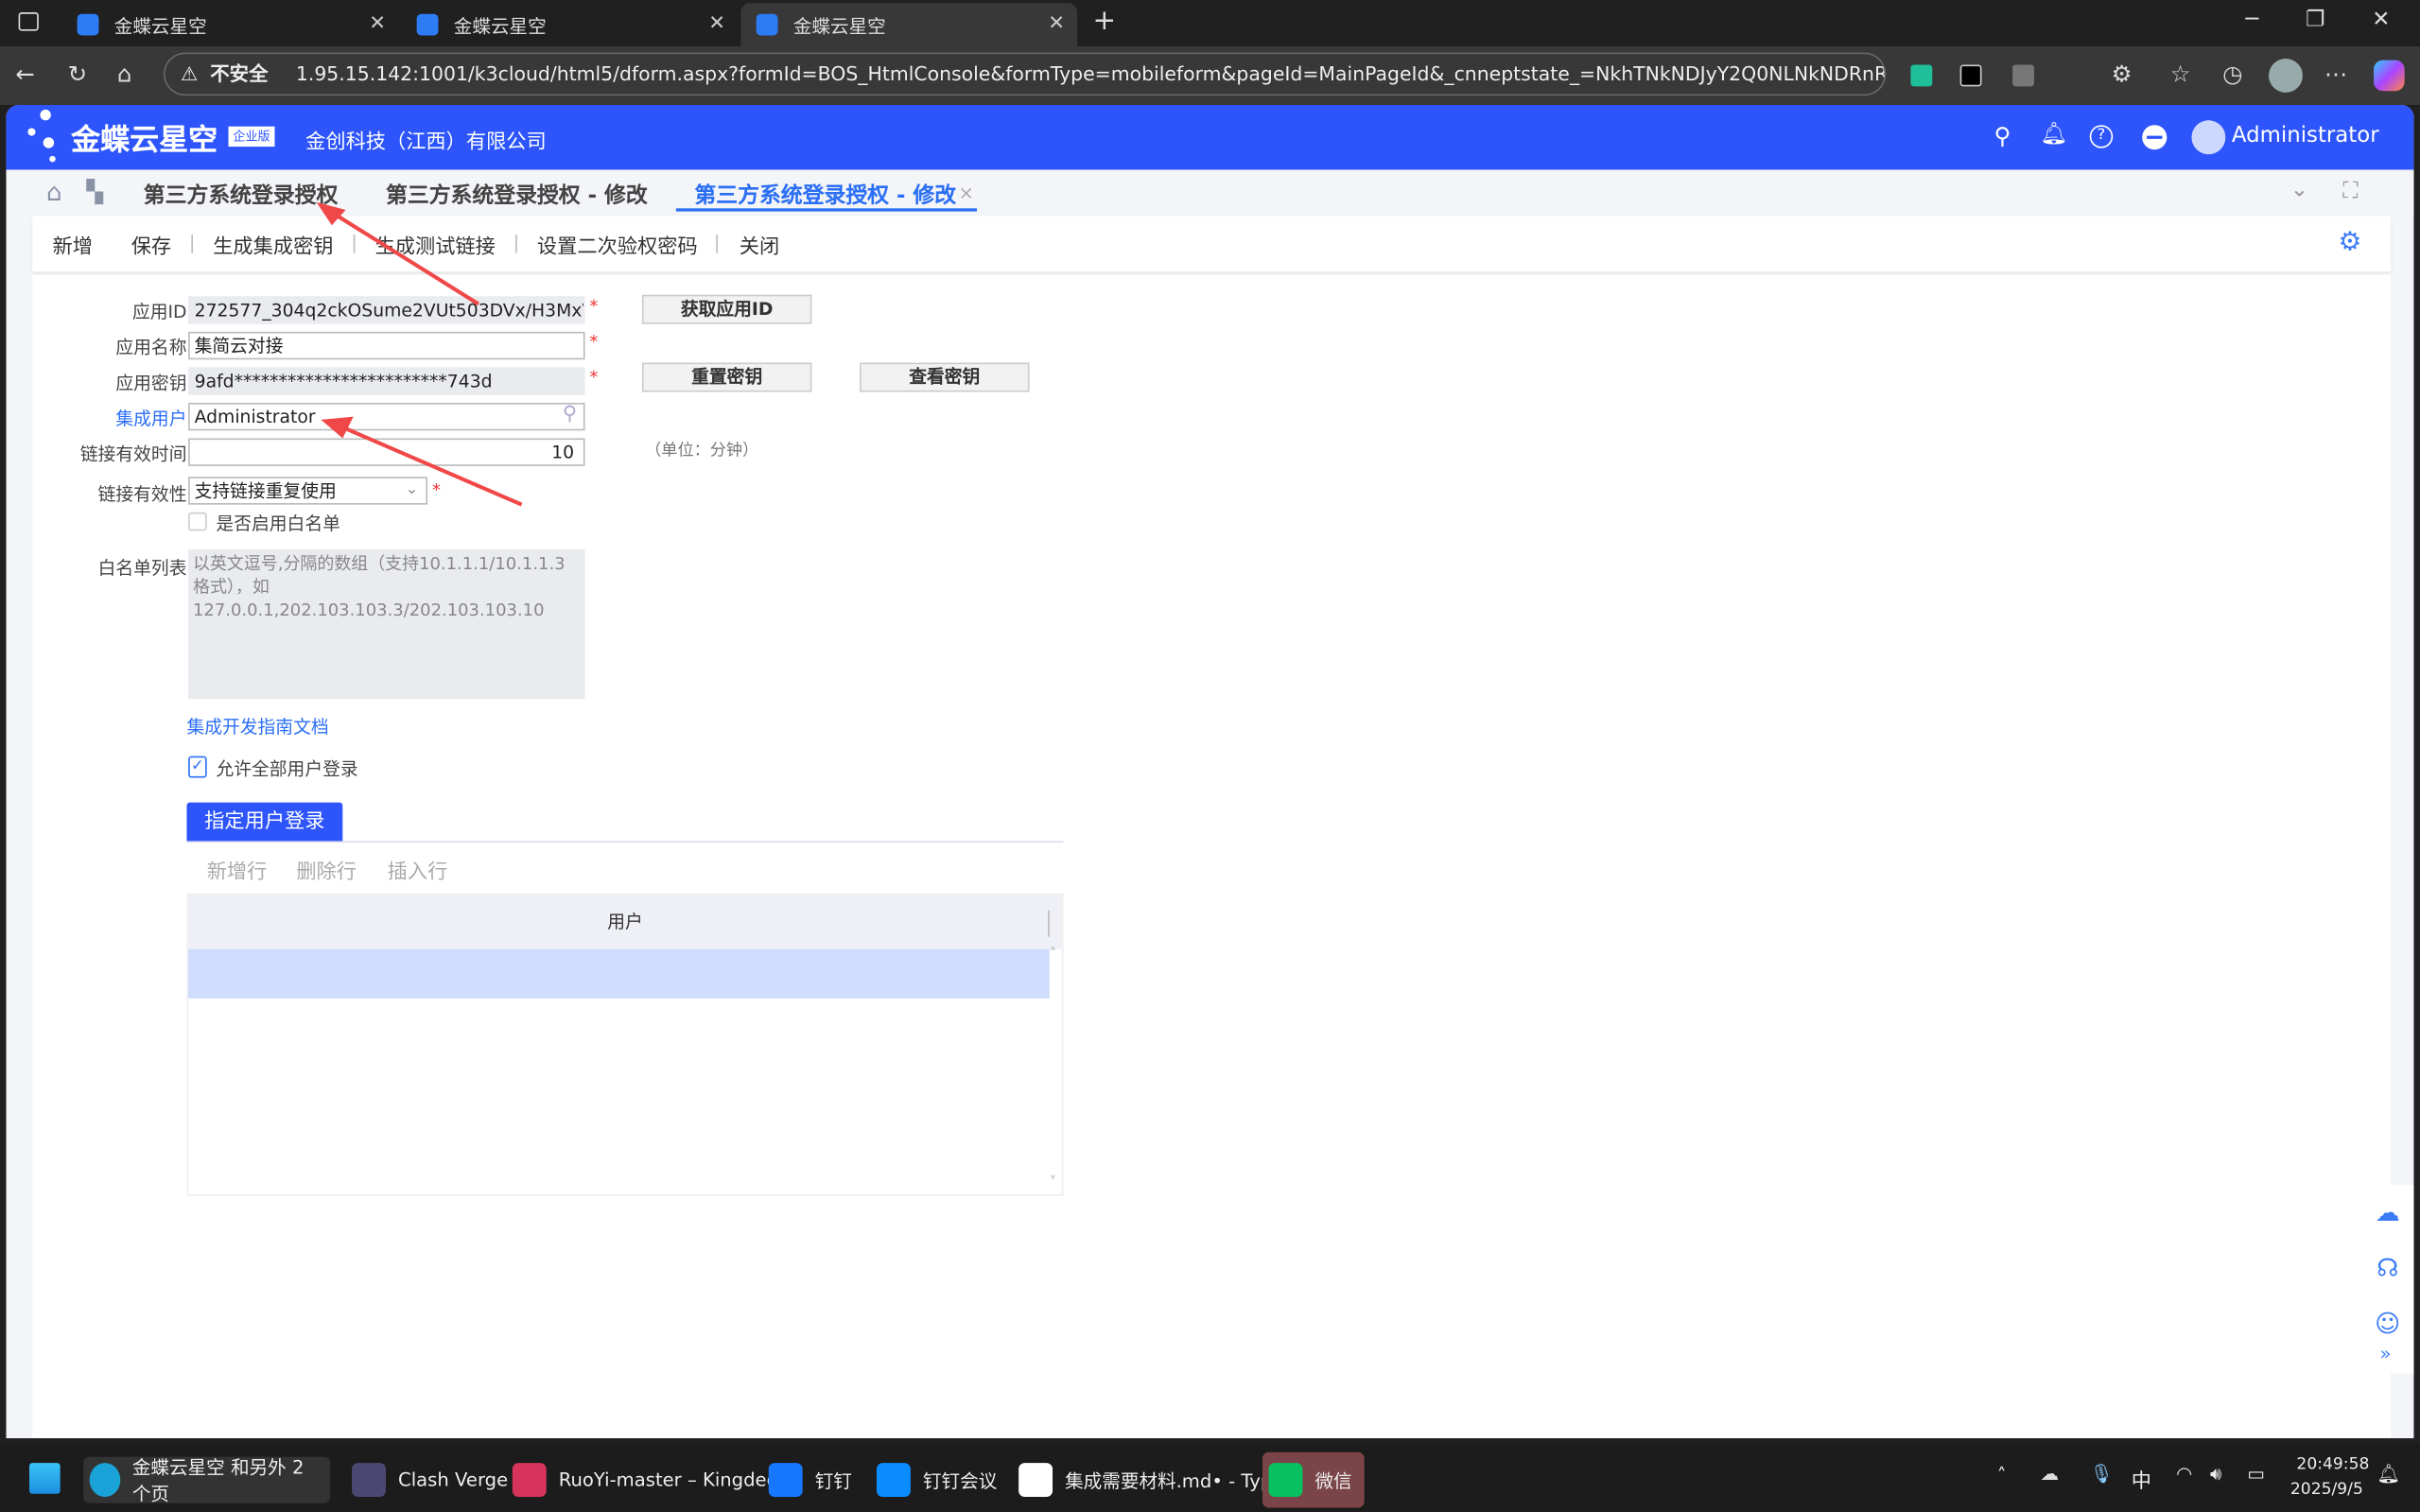 The width and height of the screenshot is (2420, 1512). I want to click on taskbar-item-clash: Clash Verge, so click(430, 1480).